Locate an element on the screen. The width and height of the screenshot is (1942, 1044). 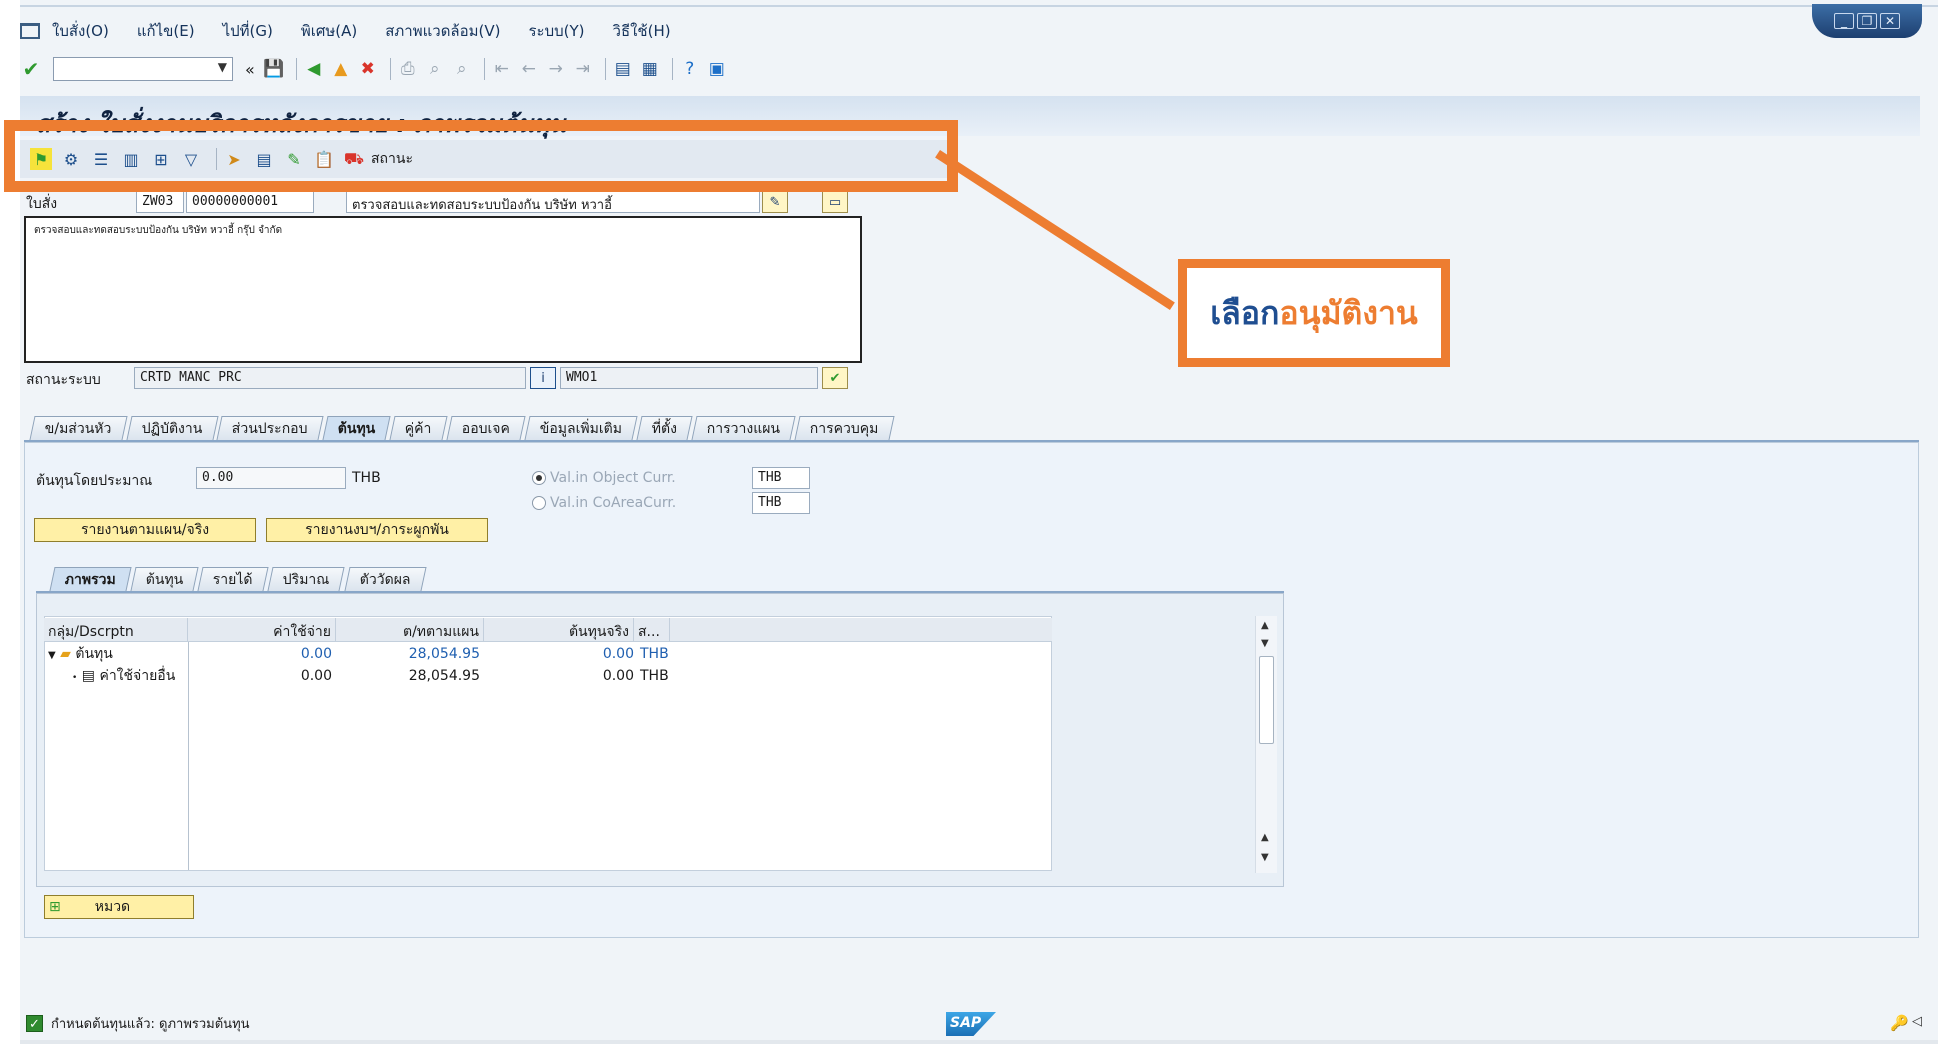
tab-additional-data: ข้อมูลเพิ่มเติม is located at coordinates (581, 428).